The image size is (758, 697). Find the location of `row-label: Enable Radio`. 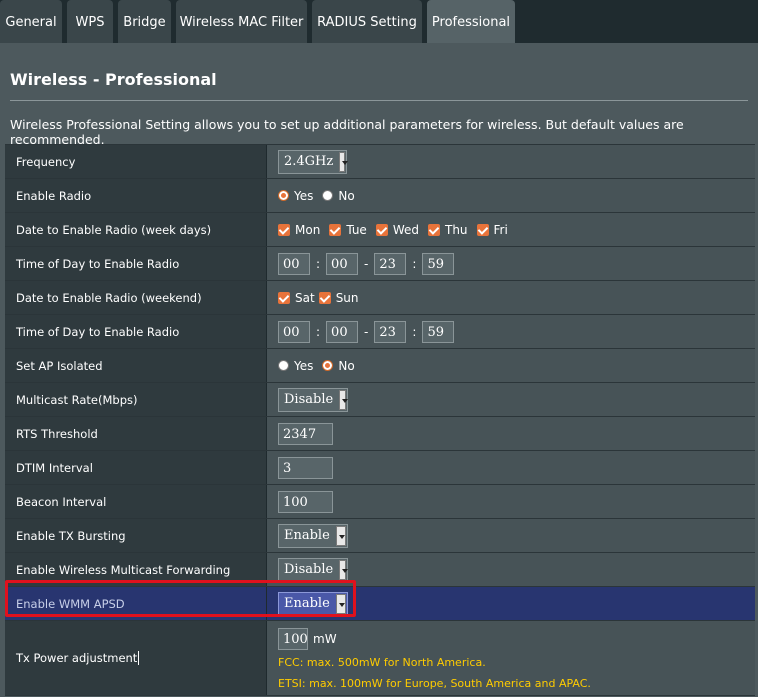

row-label: Enable Radio is located at coordinates (136, 195).